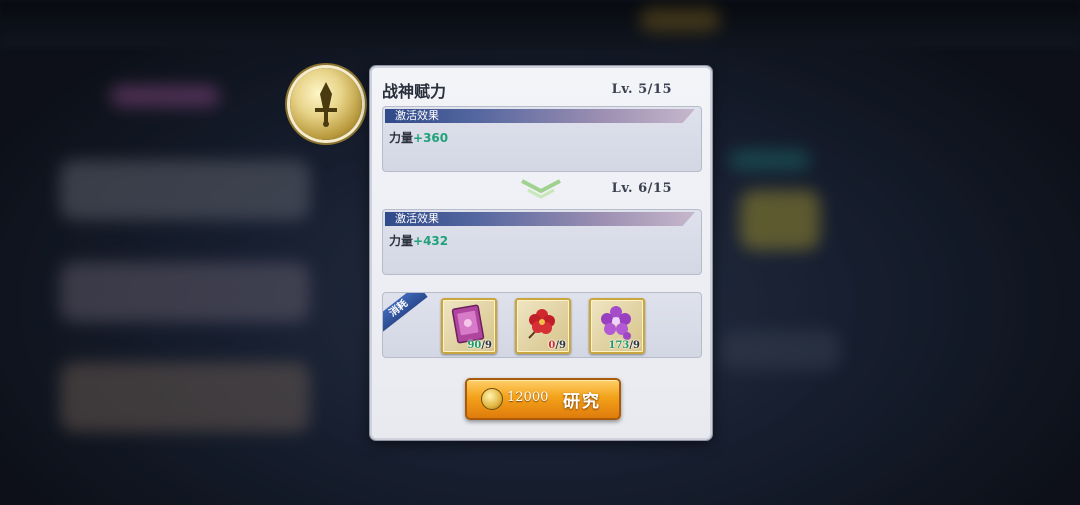 Image resolution: width=1080 pixels, height=505 pixels. What do you see at coordinates (541, 189) in the screenshot?
I see `chevron-down-icon` at bounding box center [541, 189].